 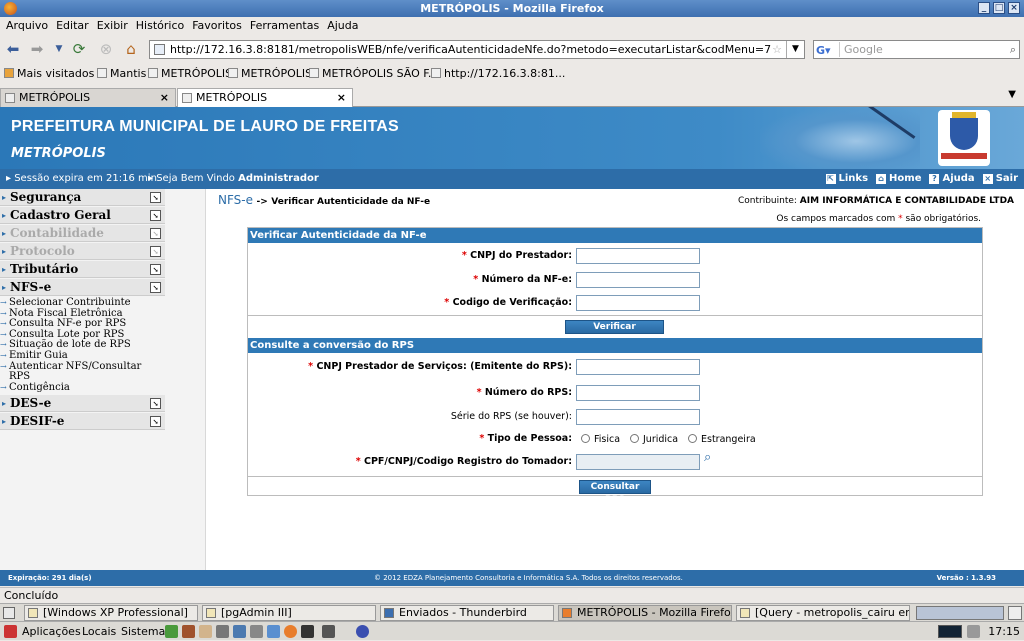 I want to click on sidebar-item-nfse: ▸ NFS-e ↘, so click(x=82, y=287).